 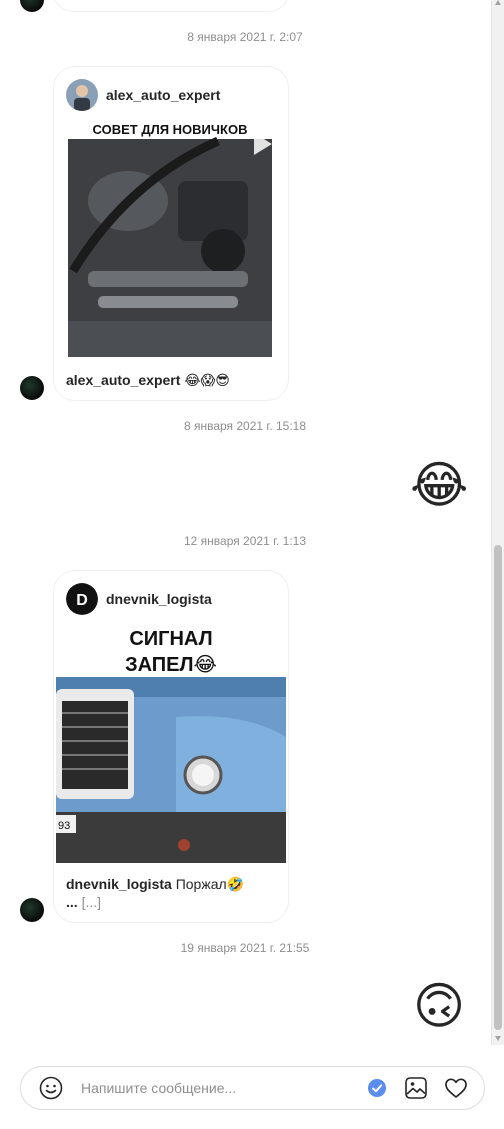 I want to click on post-header: D dnevnik_logista, so click(x=139, y=599).